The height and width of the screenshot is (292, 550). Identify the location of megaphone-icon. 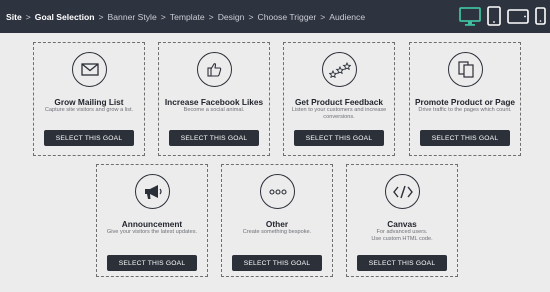
(153, 191).